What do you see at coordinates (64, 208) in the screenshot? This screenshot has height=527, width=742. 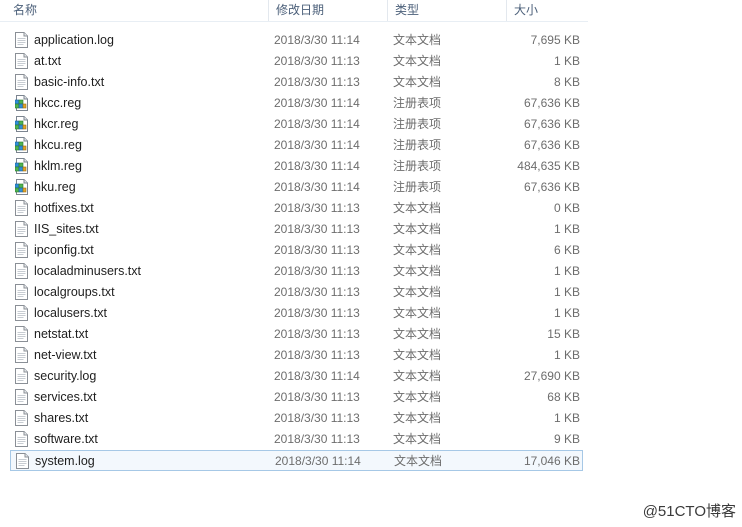 I see `file-name: hotfixes.txt` at bounding box center [64, 208].